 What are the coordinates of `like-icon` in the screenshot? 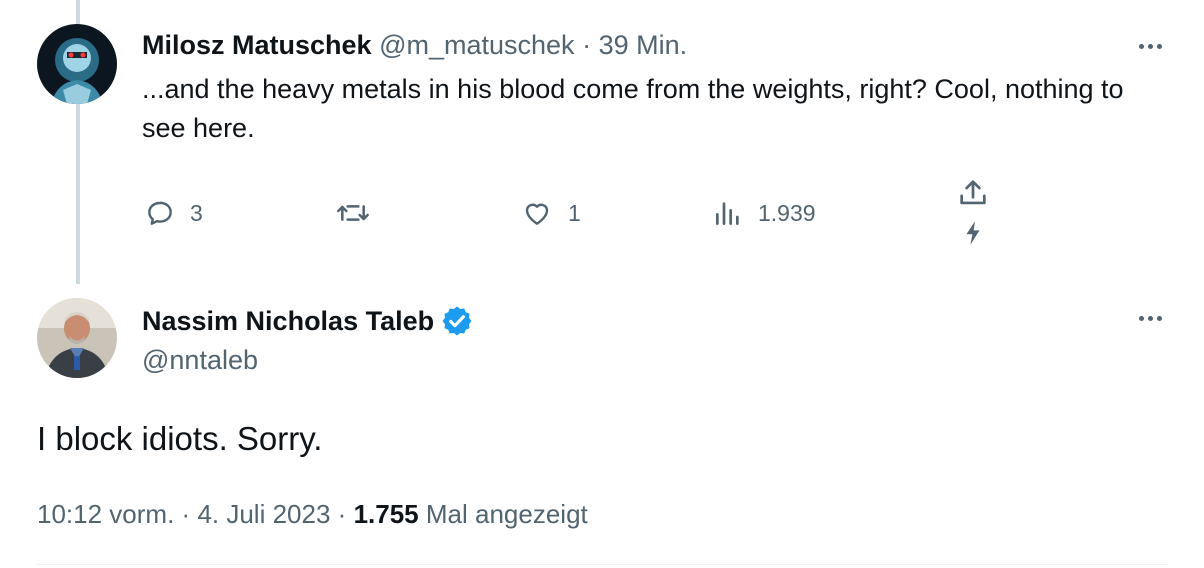 It's located at (537, 214).